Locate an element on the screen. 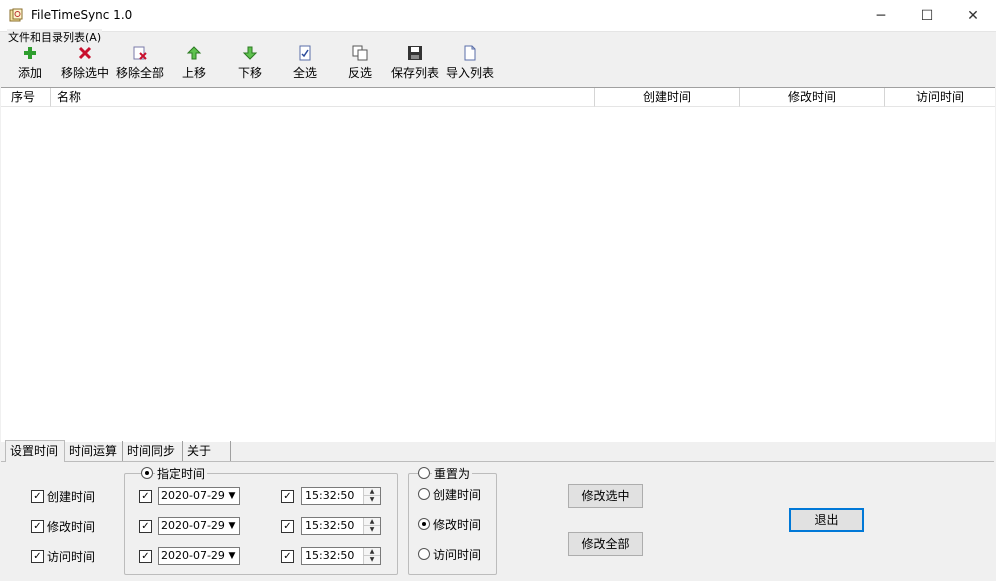  modify-all-button: 修改全部 is located at coordinates (605, 544).